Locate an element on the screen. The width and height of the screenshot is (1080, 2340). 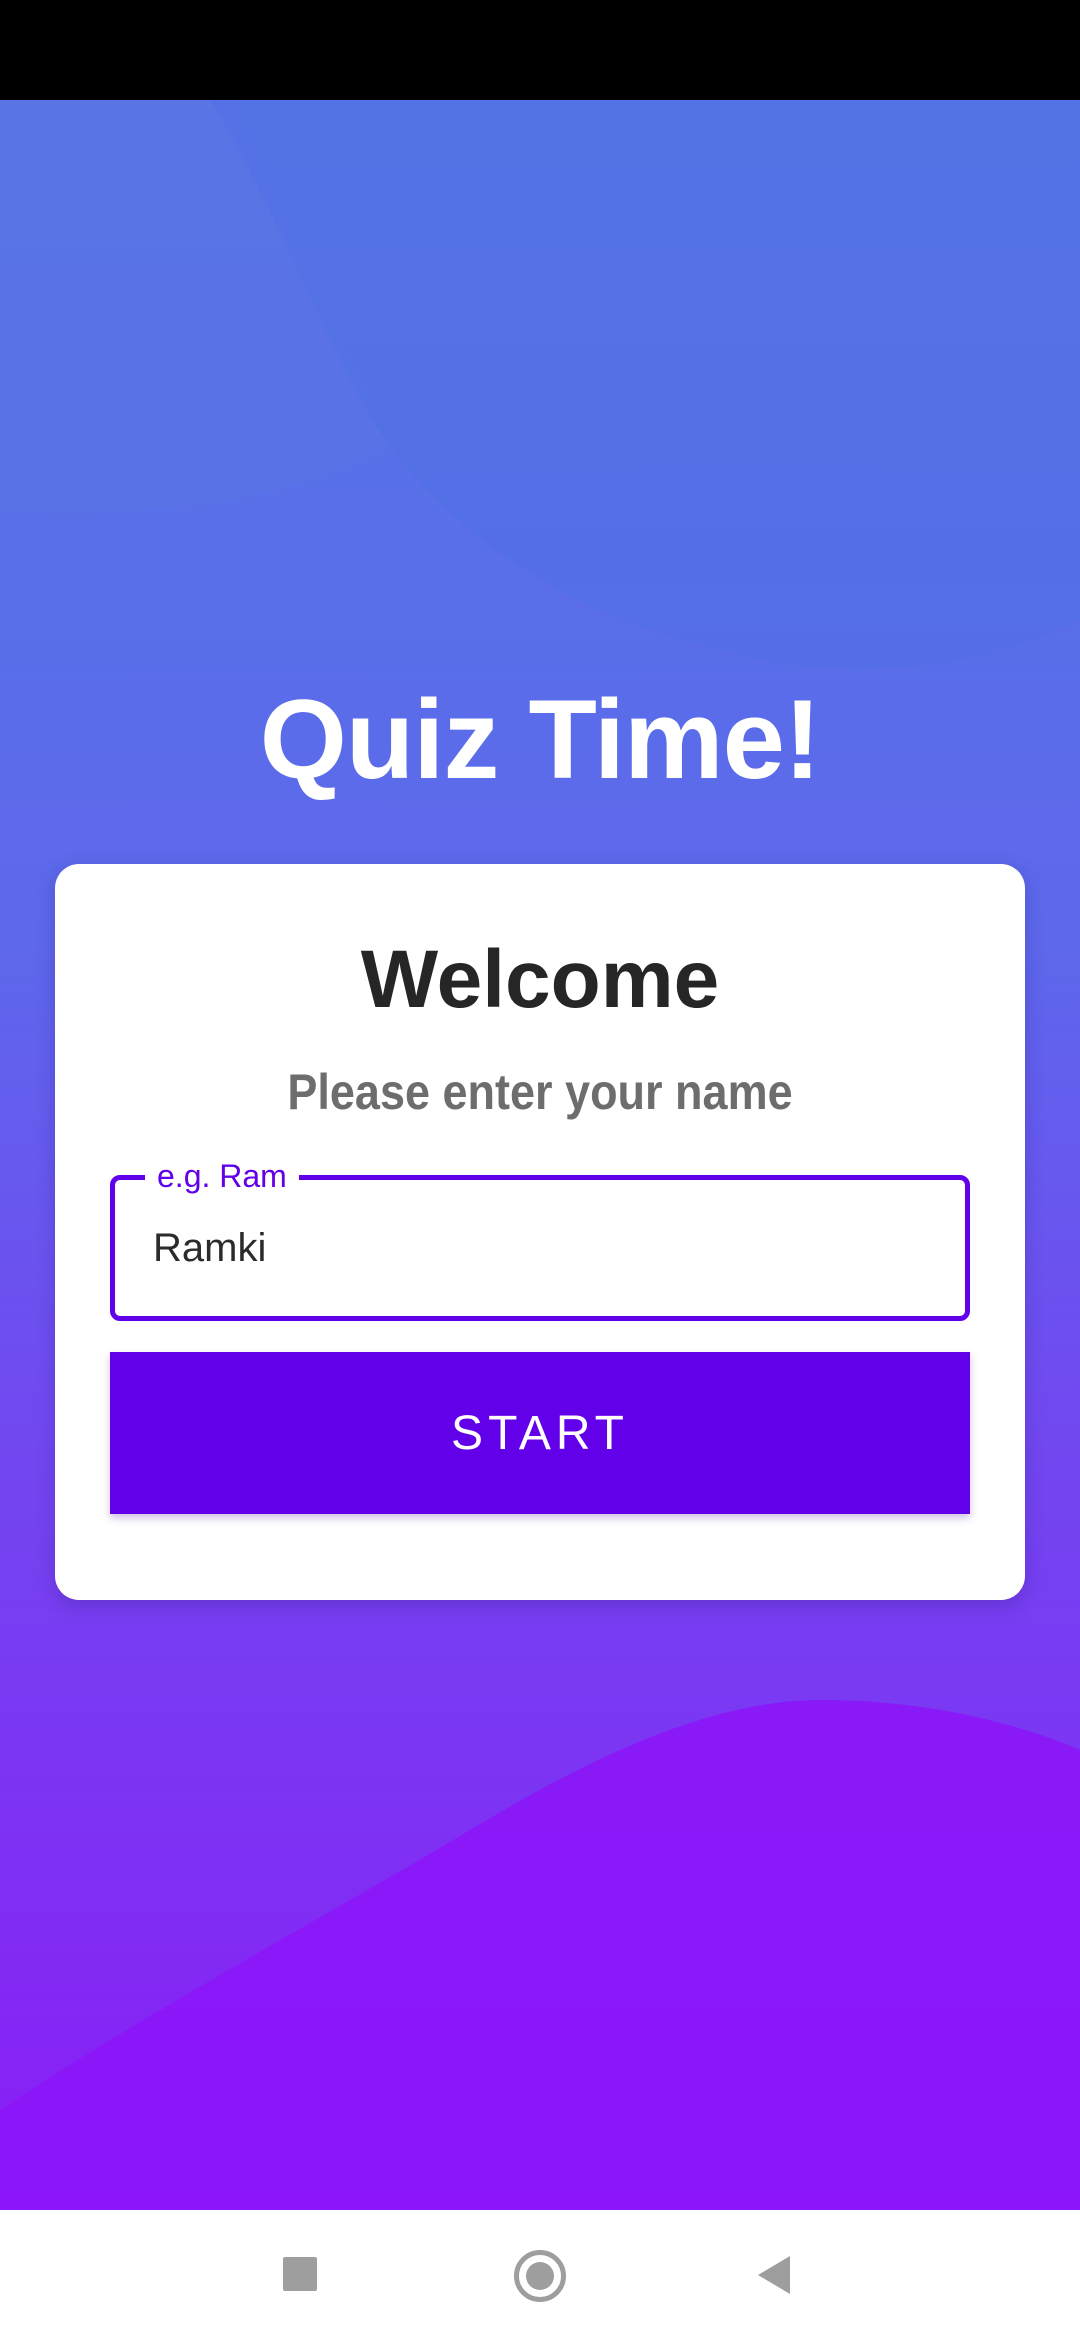
name-field-label: e.g. Ram is located at coordinates (222, 1176).